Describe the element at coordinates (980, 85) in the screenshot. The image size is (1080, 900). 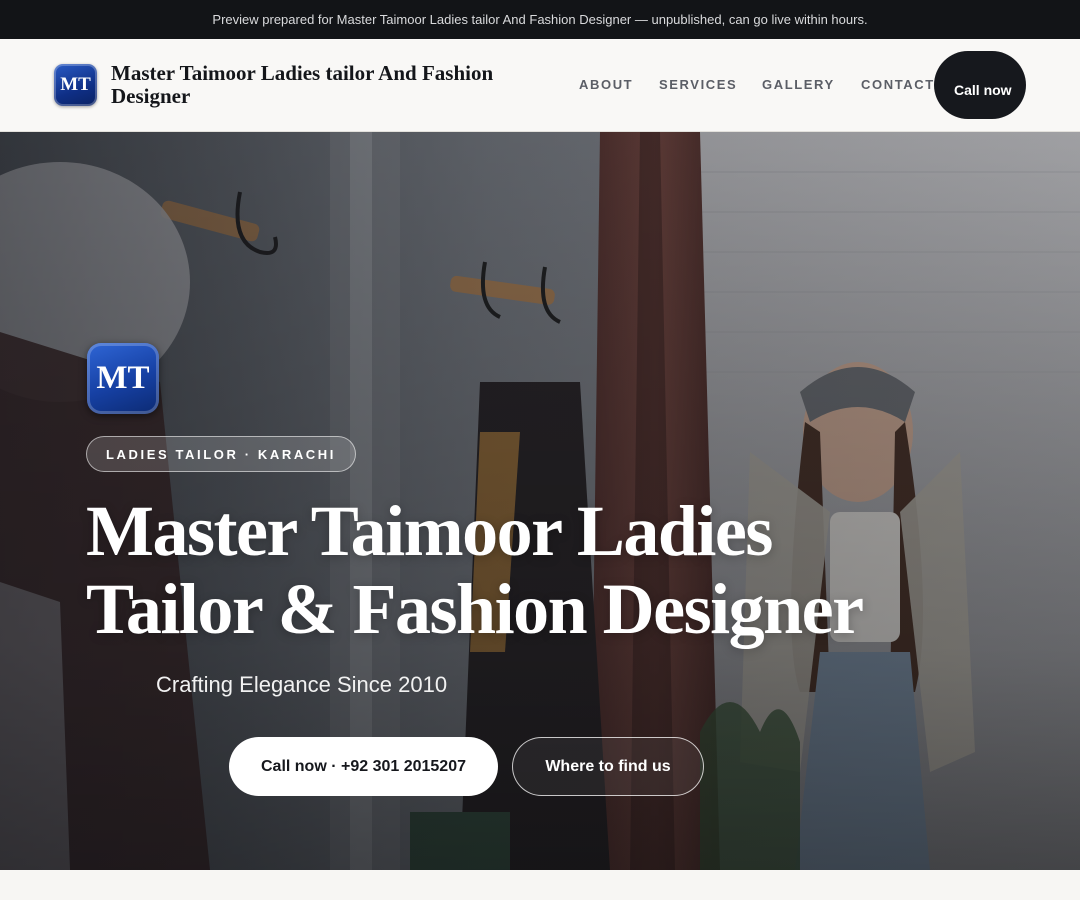
I see `header-call-button: Call now` at that location.